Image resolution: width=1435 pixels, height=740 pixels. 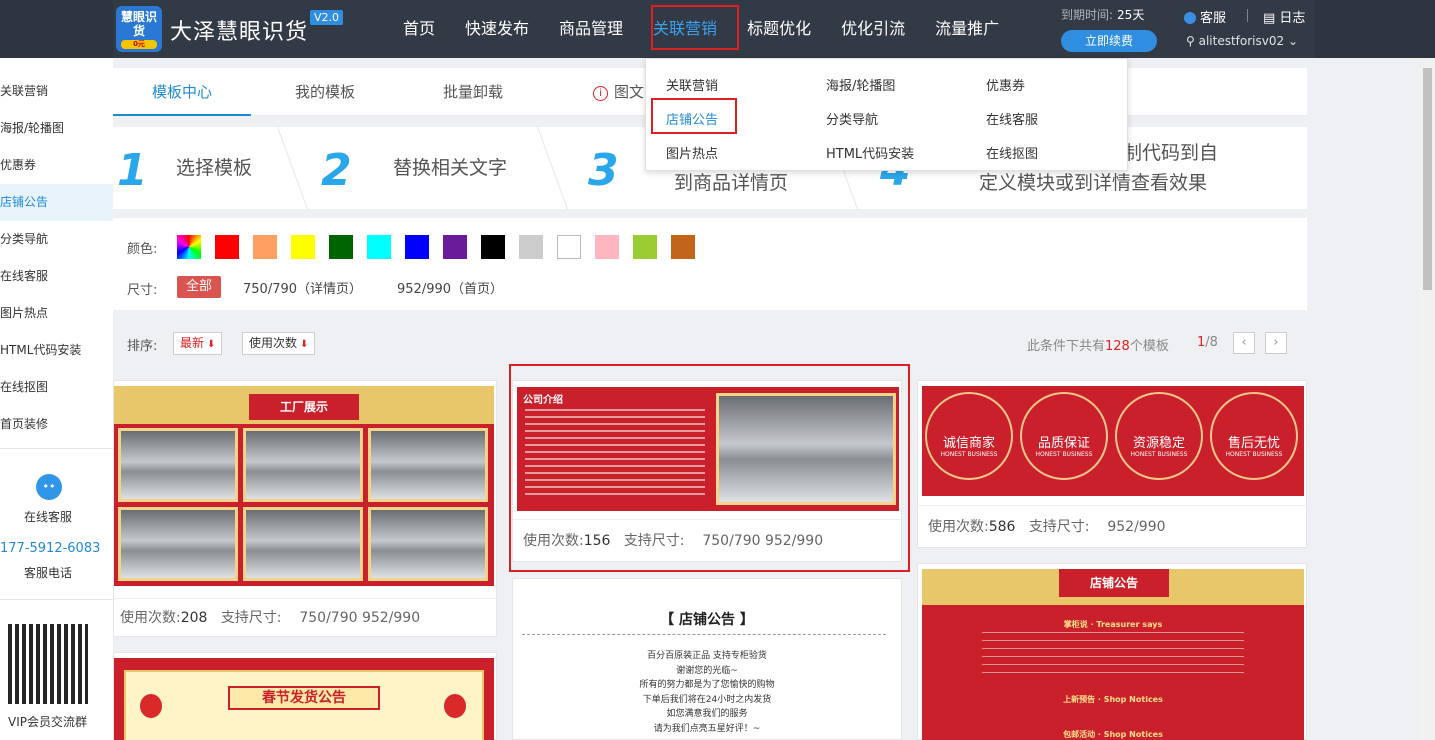 I want to click on sort-newest-button: 最新 ⬇, so click(x=198, y=343).